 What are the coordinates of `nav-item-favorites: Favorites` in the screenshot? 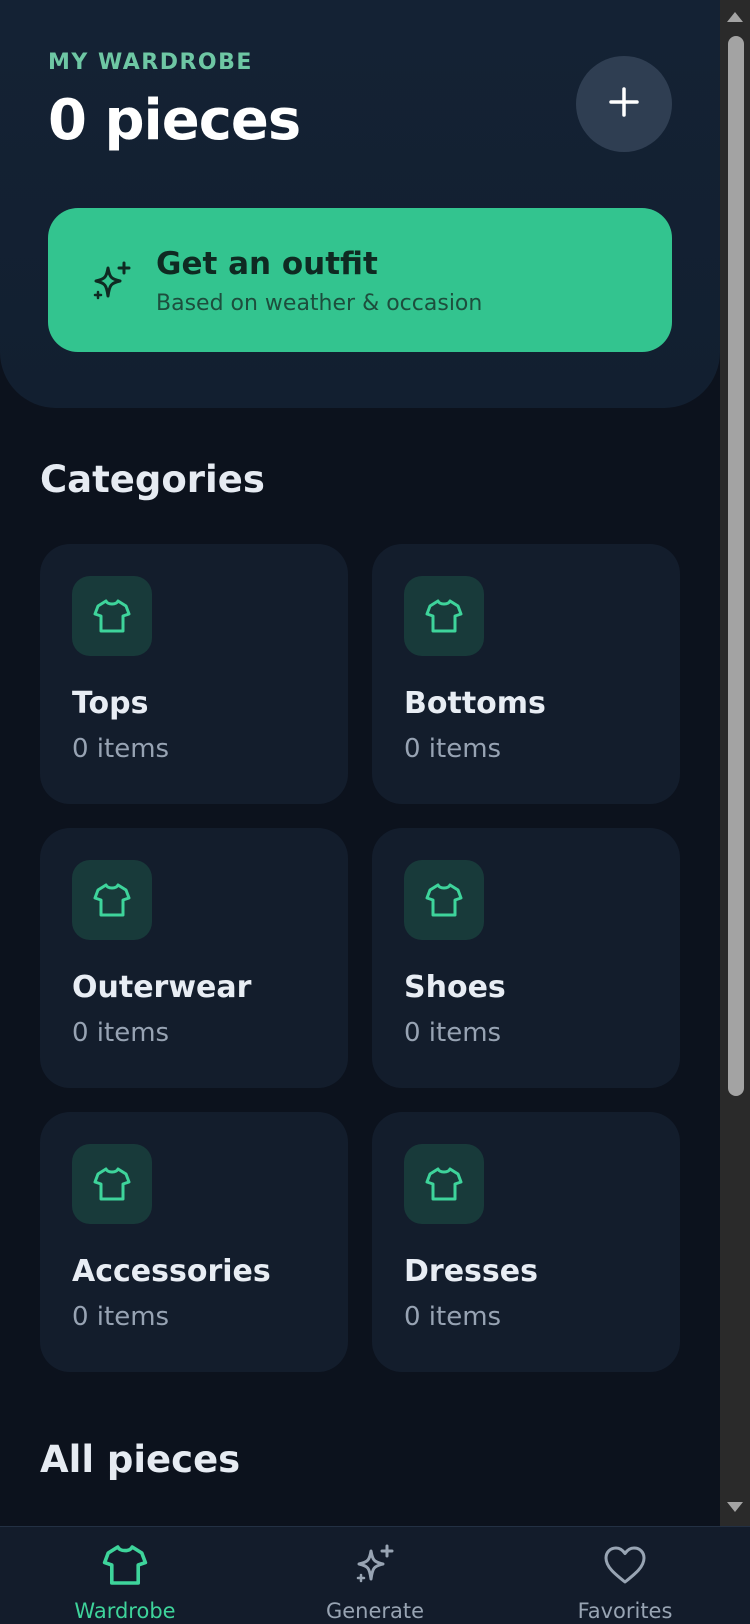 It's located at (625, 1575).